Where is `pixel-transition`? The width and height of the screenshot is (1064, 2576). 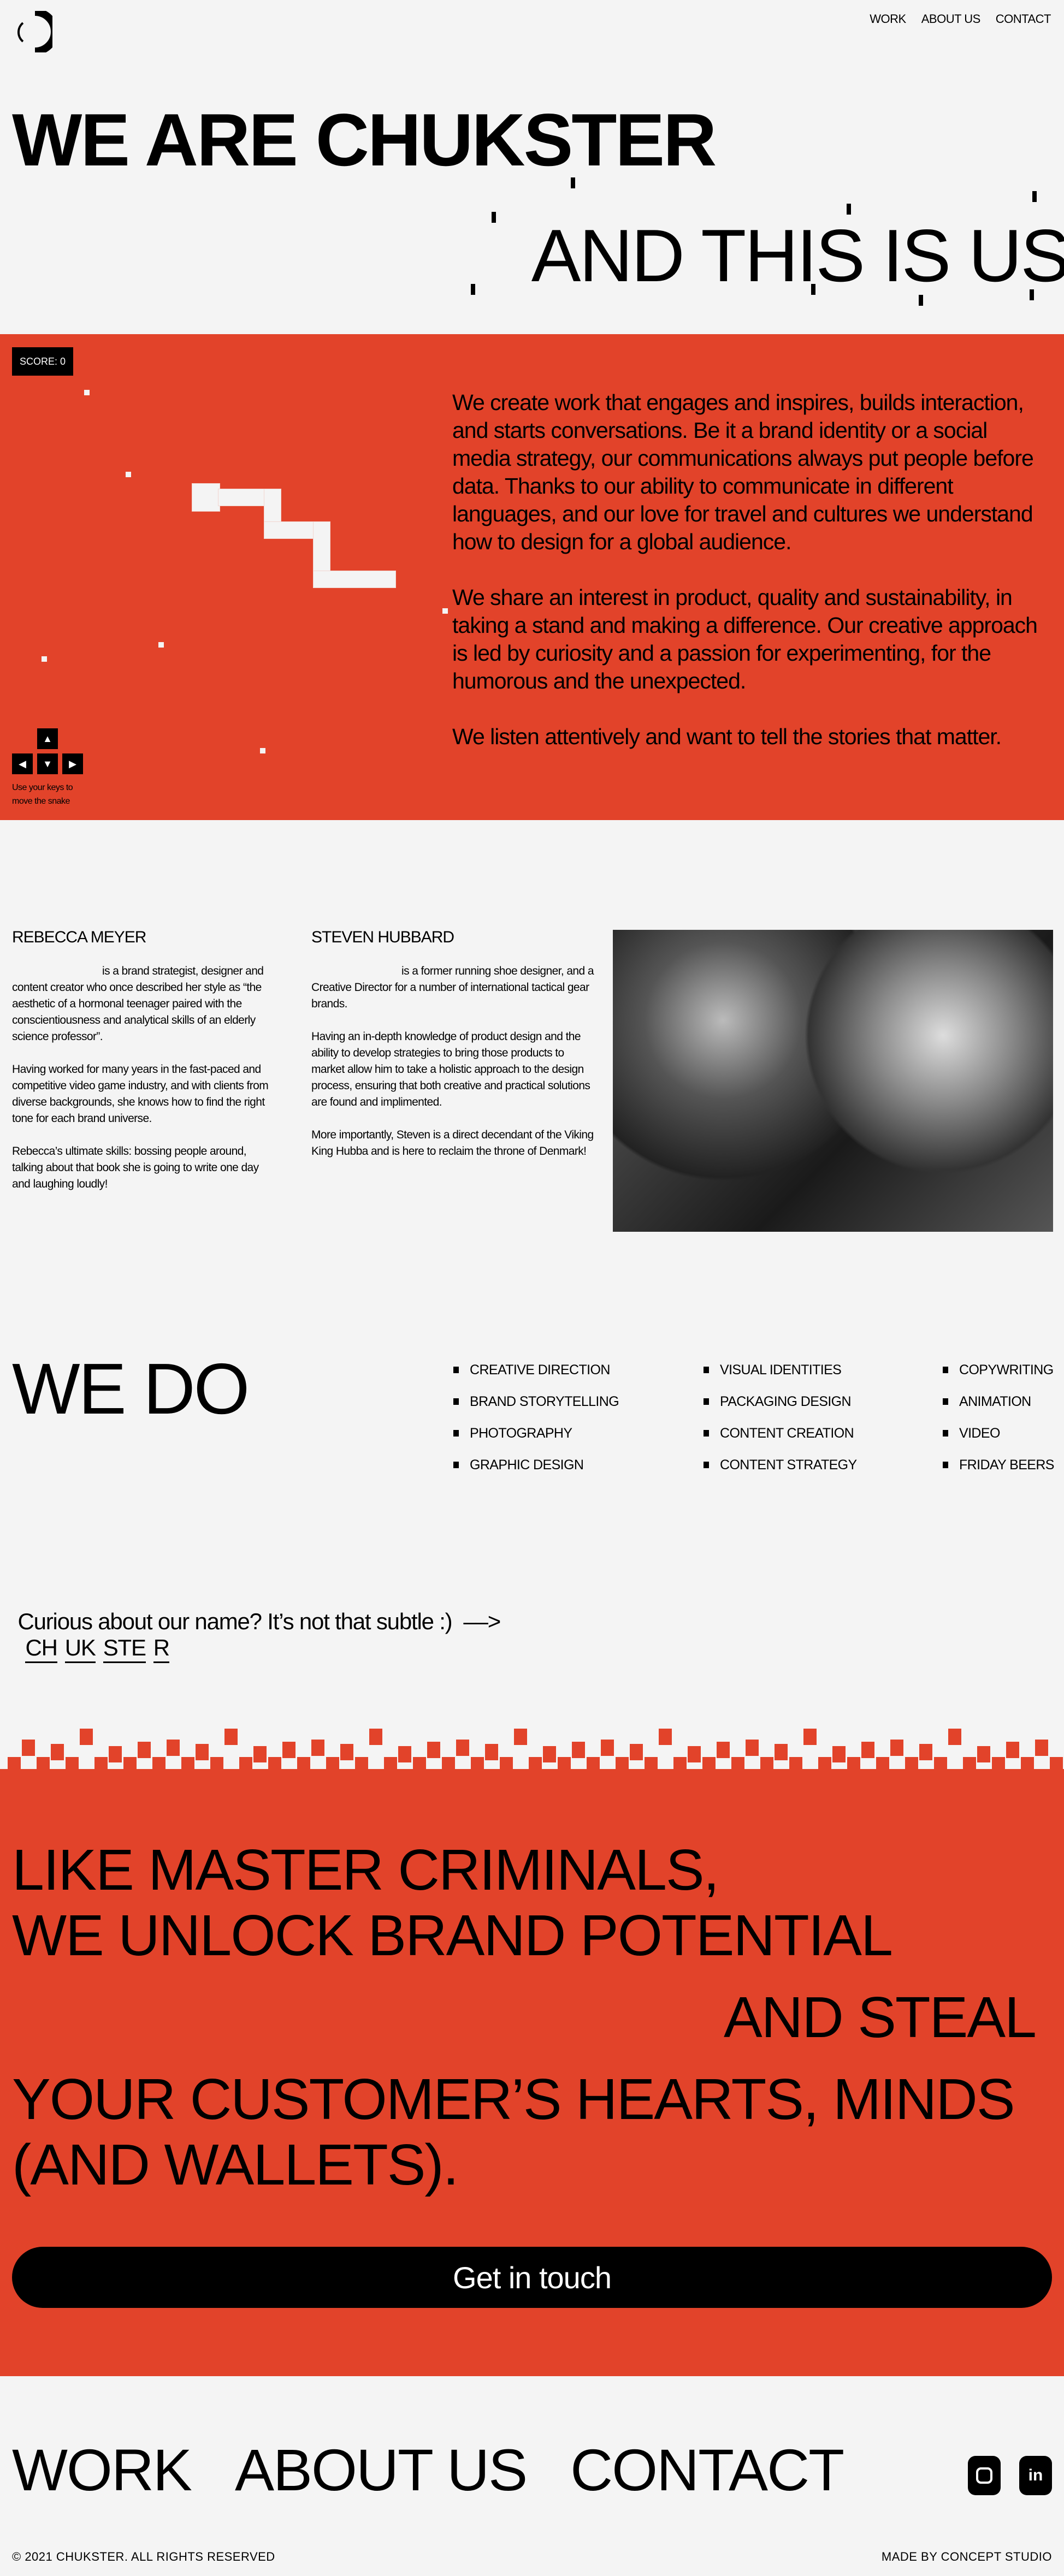 pixel-transition is located at coordinates (532, 1744).